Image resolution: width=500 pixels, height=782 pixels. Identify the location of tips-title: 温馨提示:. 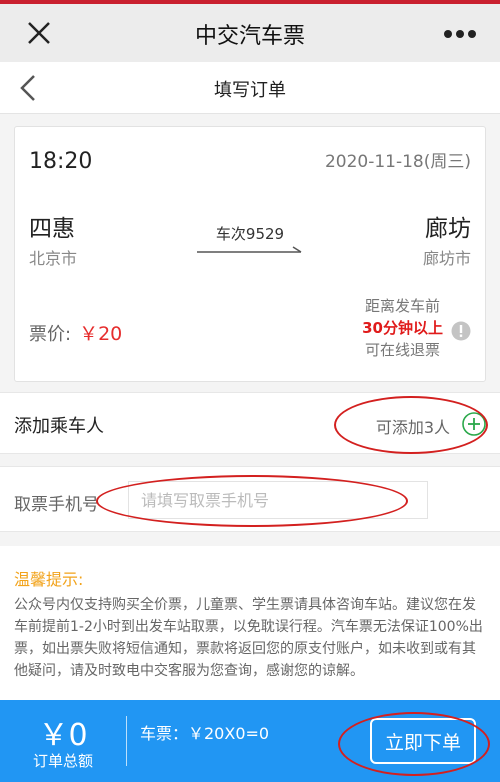
(49, 579).